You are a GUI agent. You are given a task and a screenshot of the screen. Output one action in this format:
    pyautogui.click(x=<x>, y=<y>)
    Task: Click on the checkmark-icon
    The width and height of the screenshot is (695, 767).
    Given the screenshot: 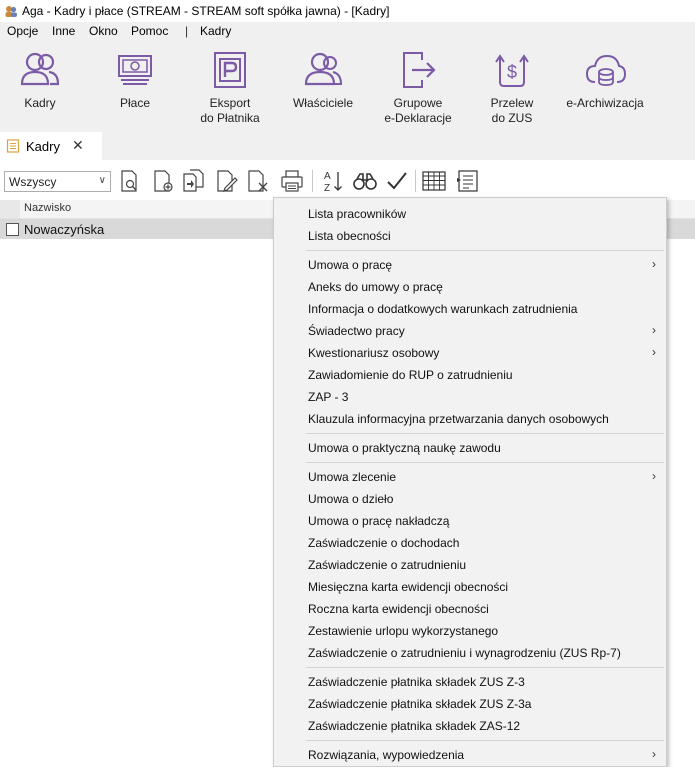 What is the action you would take?
    pyautogui.click(x=397, y=181)
    